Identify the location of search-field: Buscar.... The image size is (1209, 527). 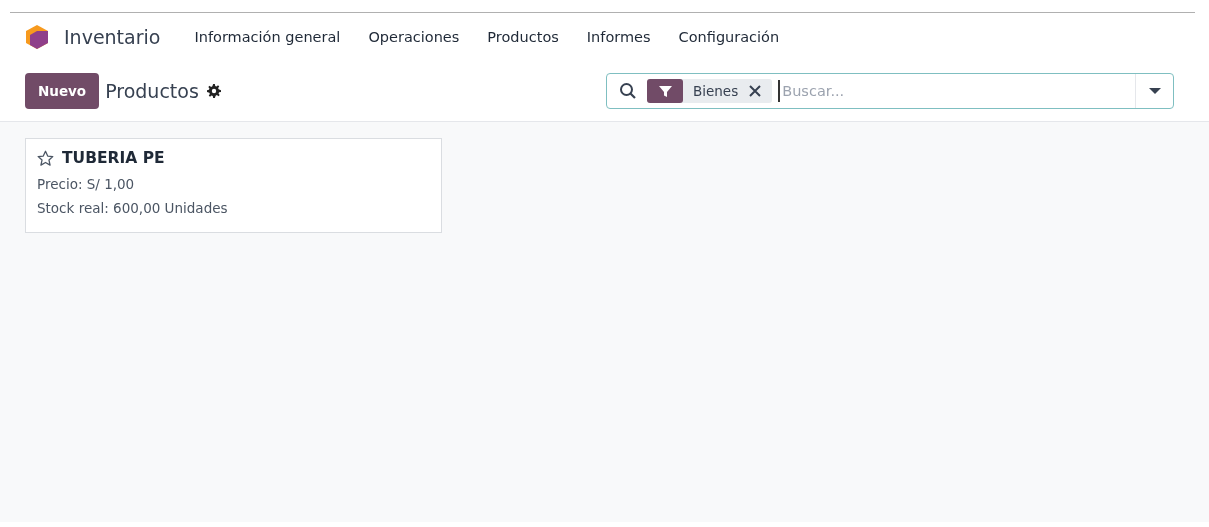
(956, 91).